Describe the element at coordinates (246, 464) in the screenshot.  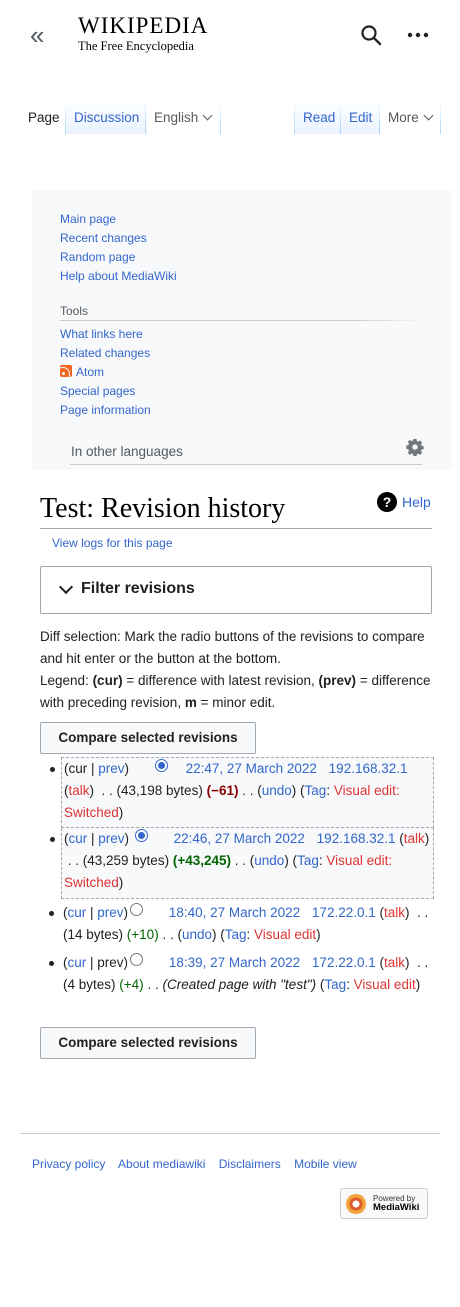
I see `languages-divider` at that location.